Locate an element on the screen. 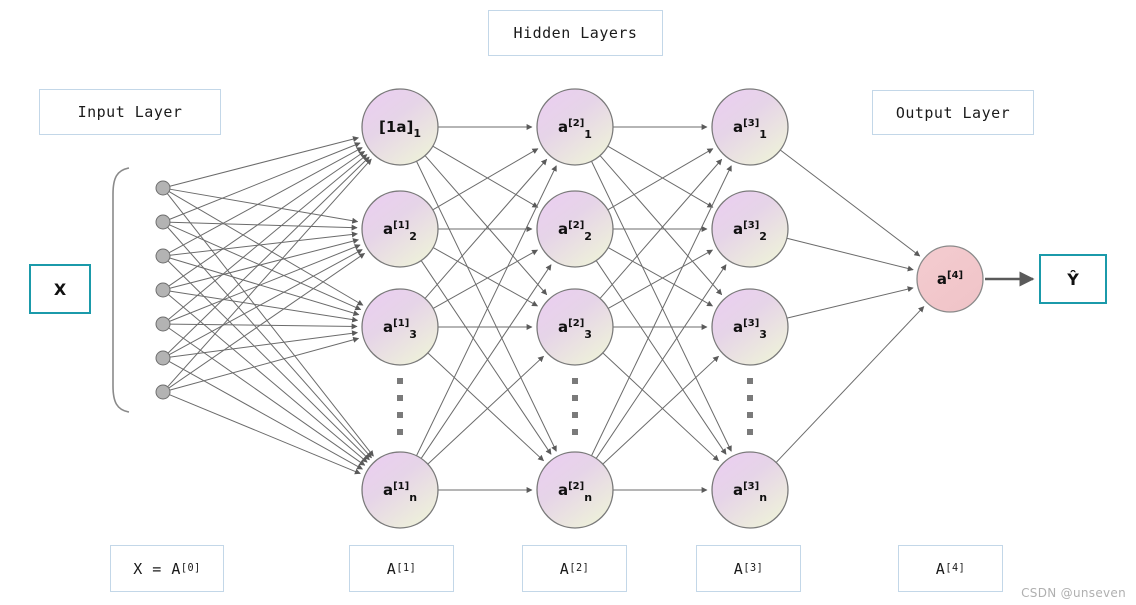 The image size is (1136, 605). input-layer-nodes is located at coordinates (163, 290).